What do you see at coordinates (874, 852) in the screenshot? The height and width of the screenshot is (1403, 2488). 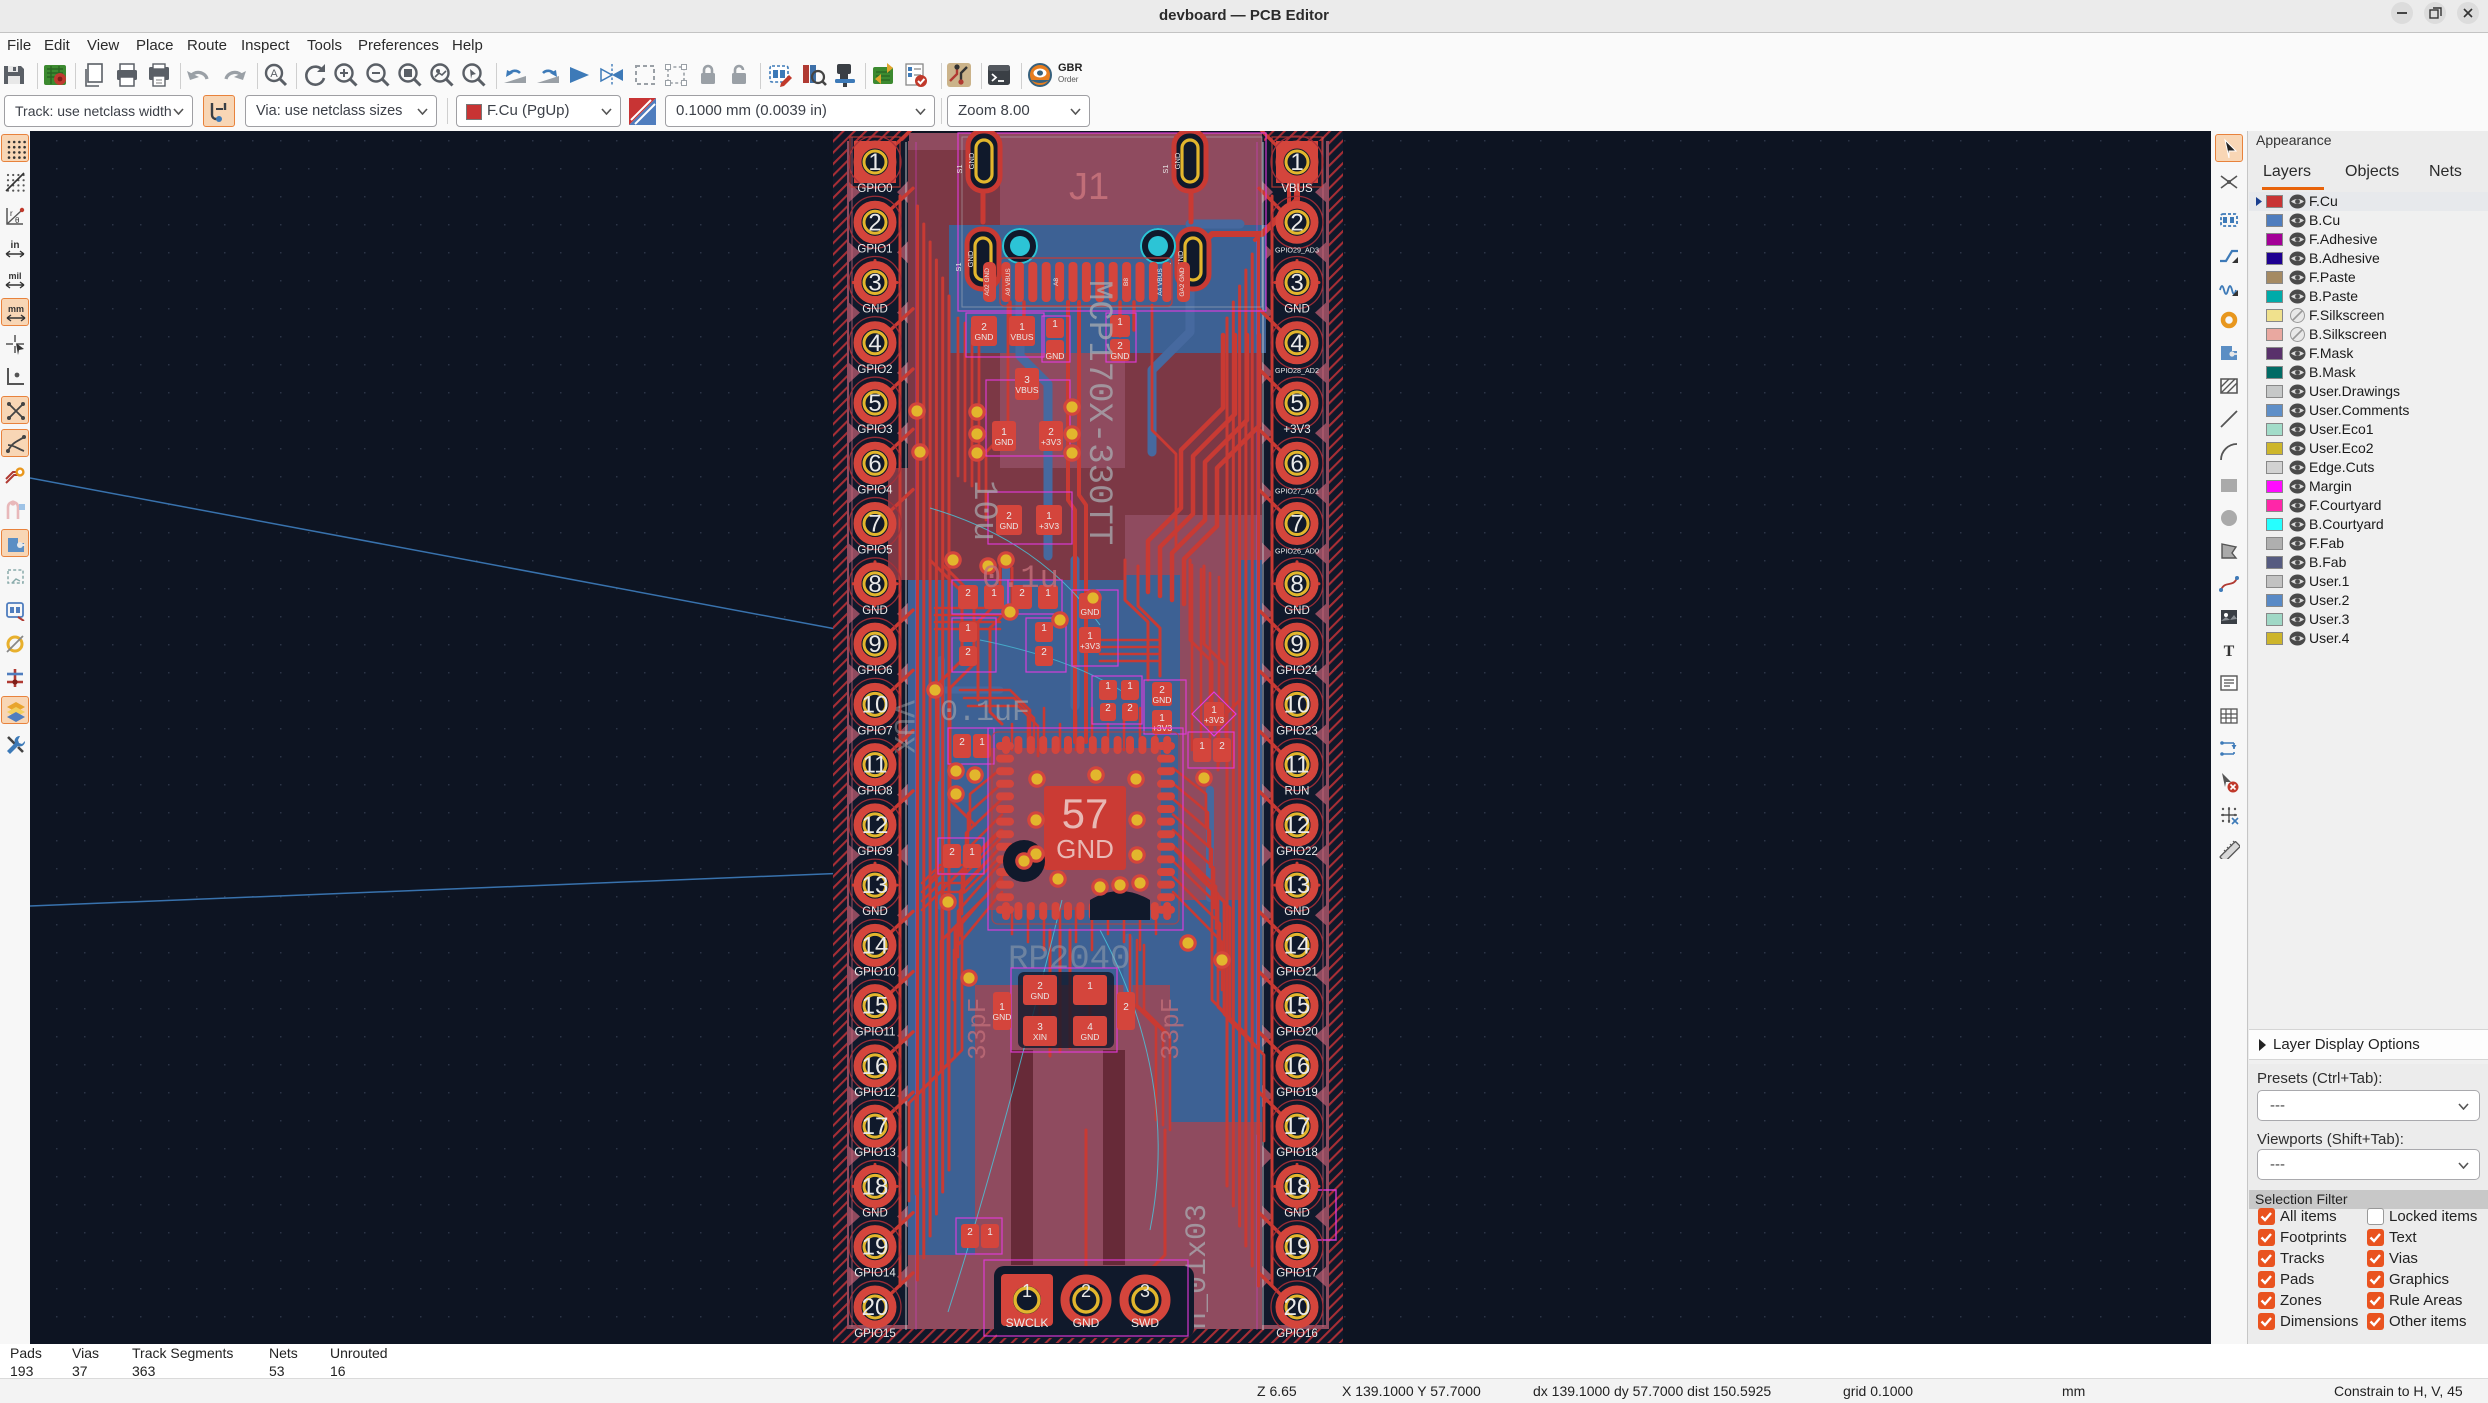 I see `svg-text: GPIO9` at bounding box center [874, 852].